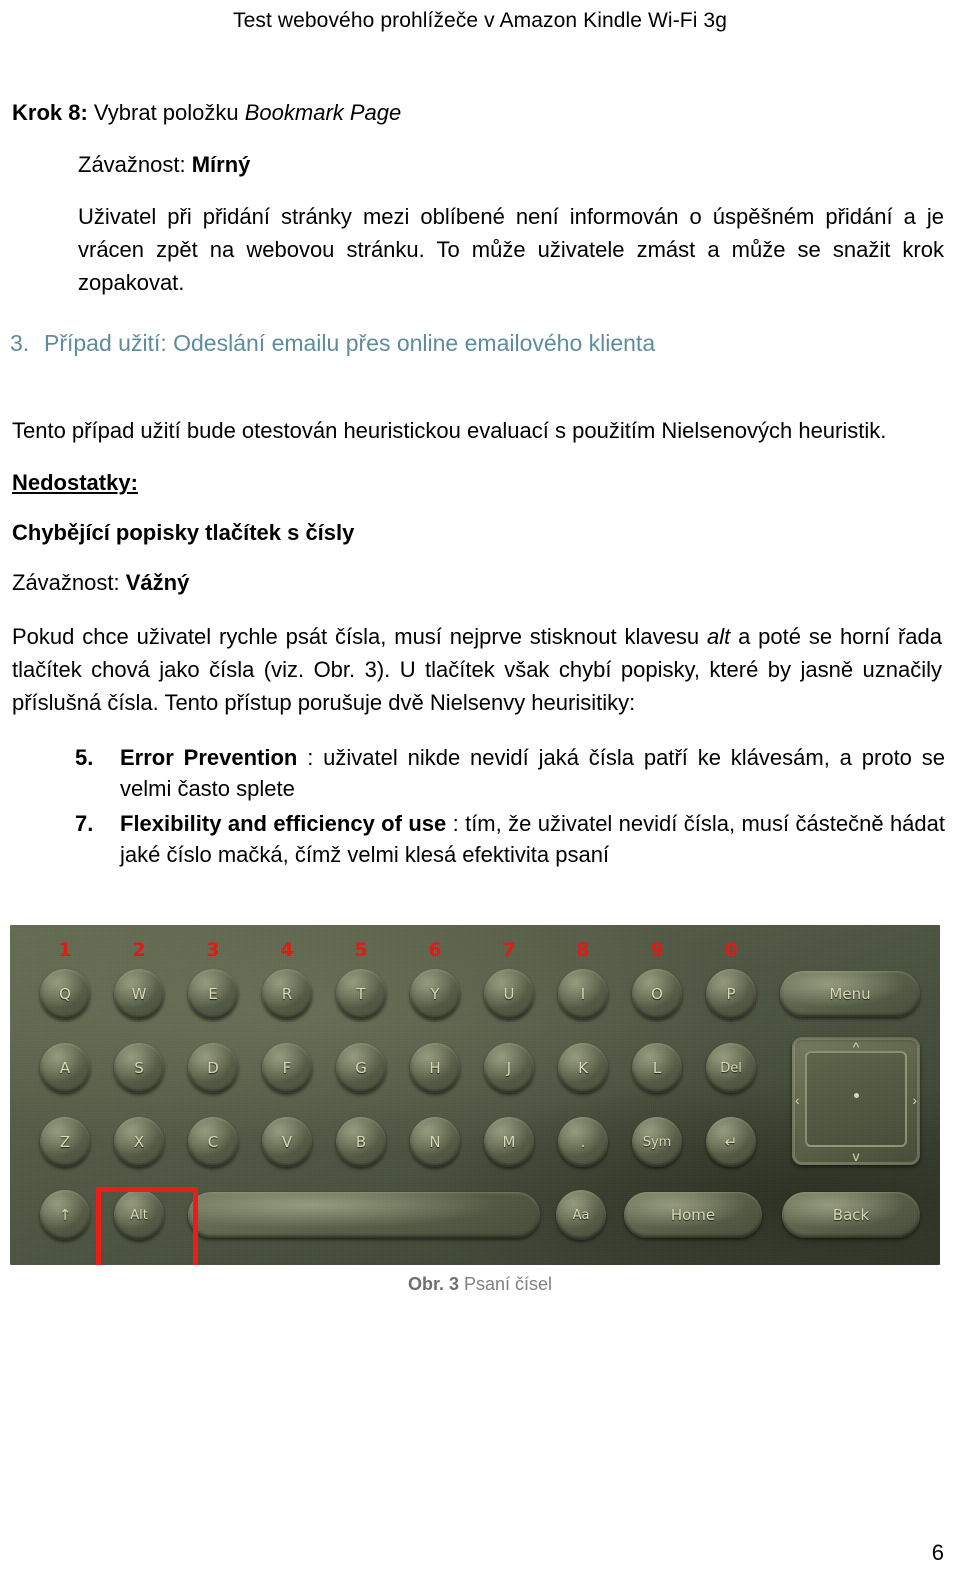 This screenshot has height=1588, width=960. Describe the element at coordinates (361, 994) in the screenshot. I see `key-t: T` at that location.